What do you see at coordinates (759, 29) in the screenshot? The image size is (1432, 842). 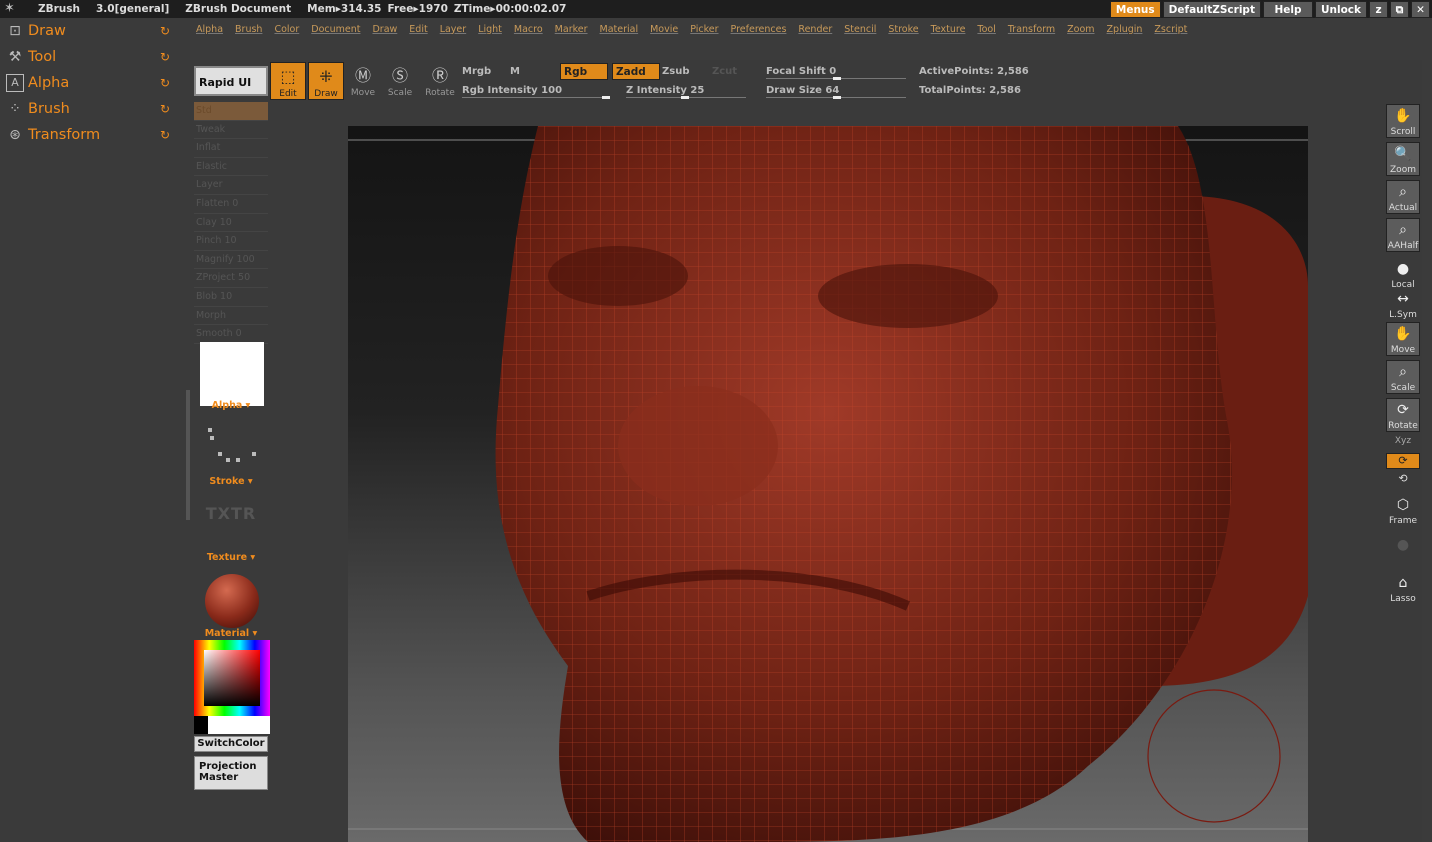 I see `menu-preferences: Preferences` at bounding box center [759, 29].